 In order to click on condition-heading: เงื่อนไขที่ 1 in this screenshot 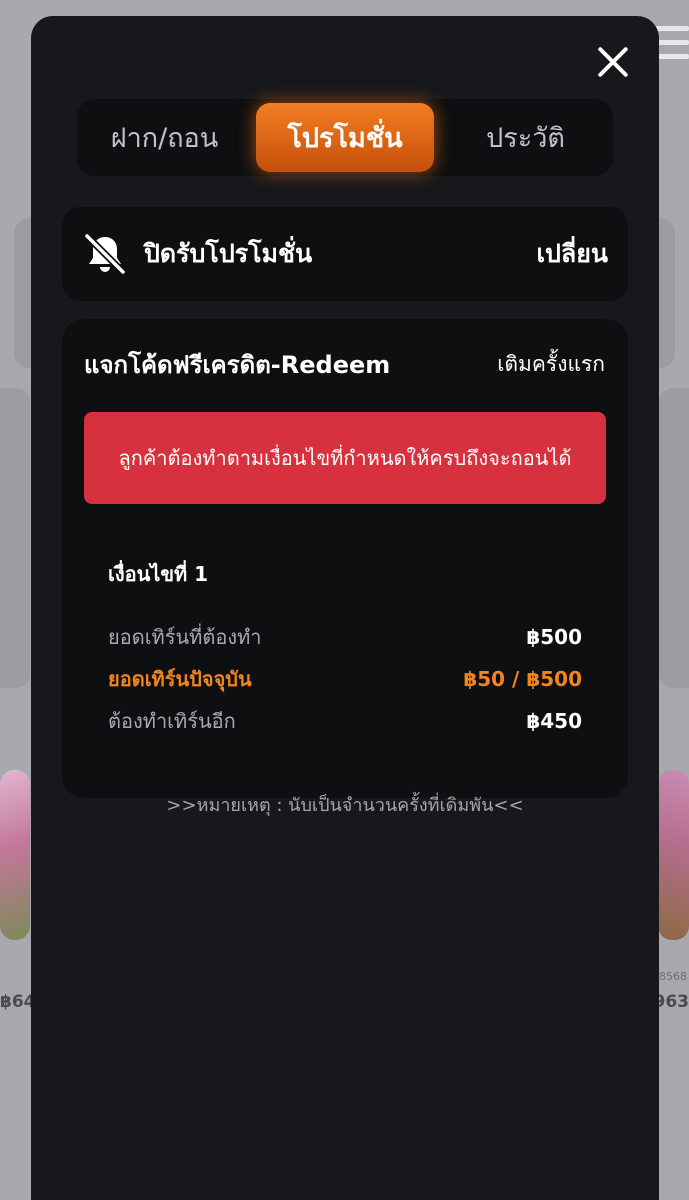, I will do `click(158, 574)`.